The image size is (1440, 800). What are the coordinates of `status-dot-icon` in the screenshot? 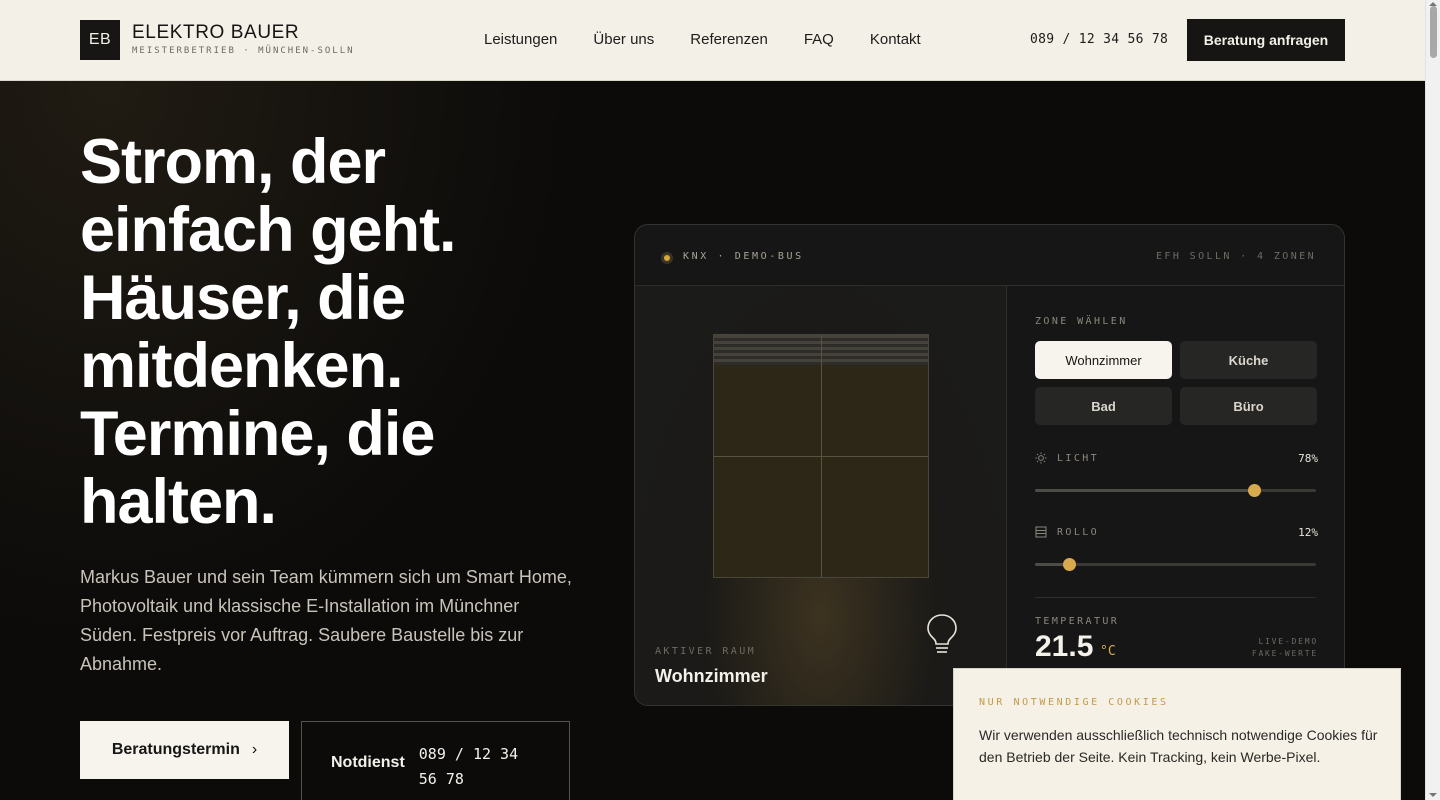 It's located at (667, 258).